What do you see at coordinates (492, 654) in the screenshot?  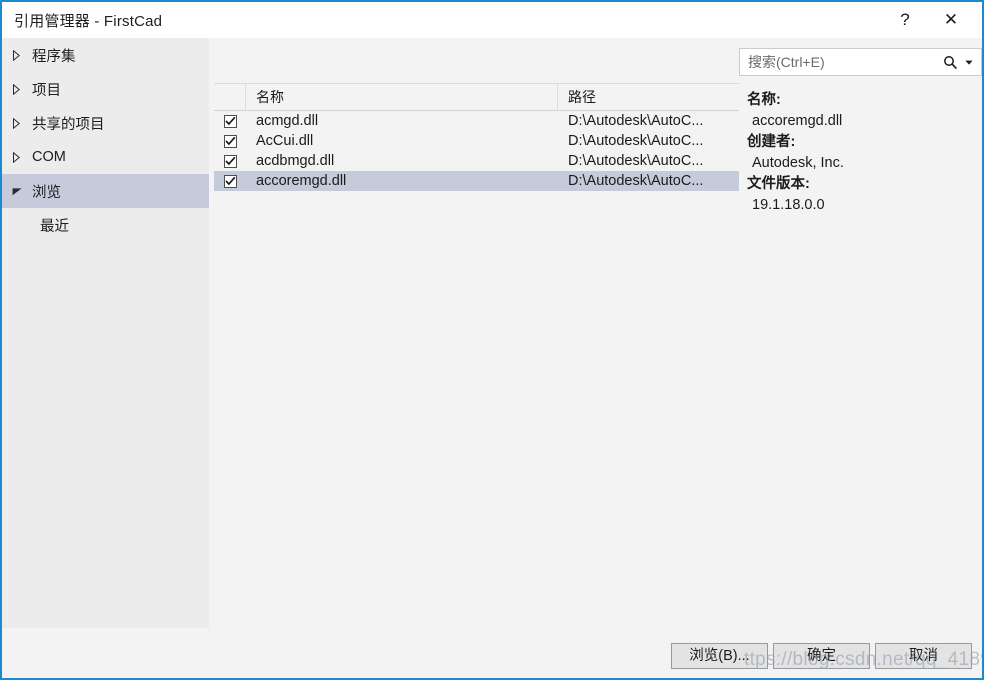 I see `footer: 浏览(B)... 确定 取消` at bounding box center [492, 654].